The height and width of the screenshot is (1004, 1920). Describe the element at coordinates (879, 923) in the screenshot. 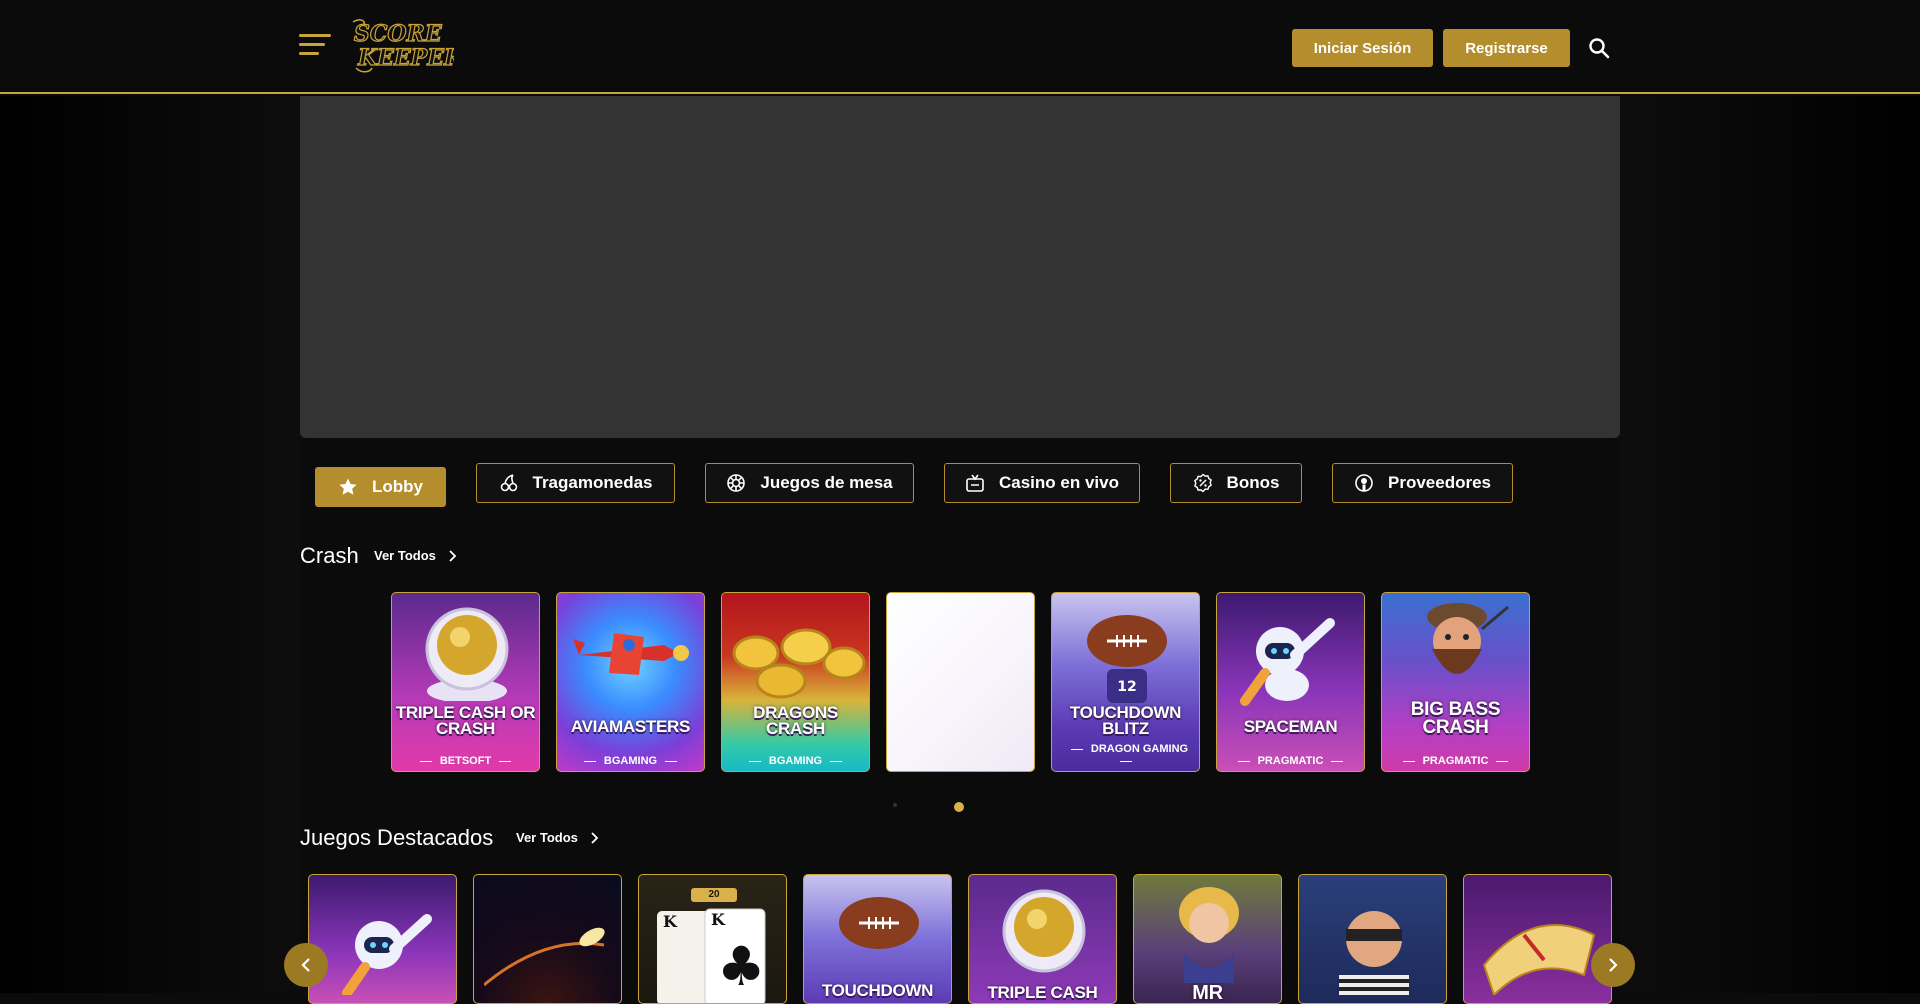

I see `football-art` at that location.